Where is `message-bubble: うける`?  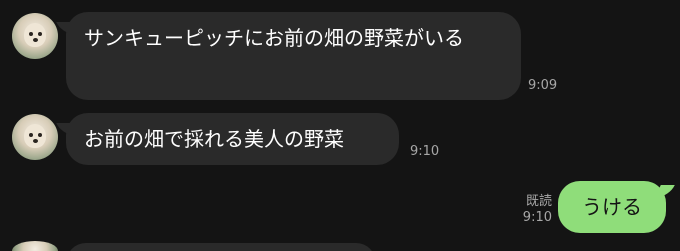
message-bubble: うける is located at coordinates (612, 207).